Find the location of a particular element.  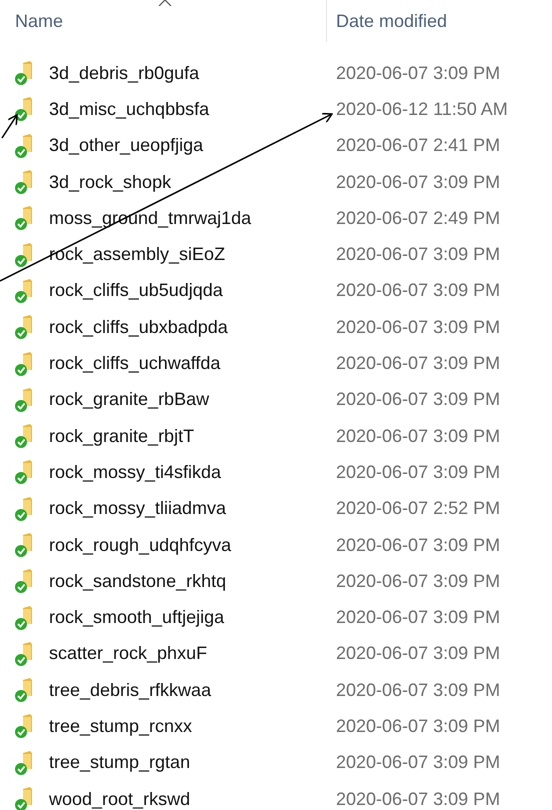

file-name: tree_debris_rfkkwaa is located at coordinates (130, 690).